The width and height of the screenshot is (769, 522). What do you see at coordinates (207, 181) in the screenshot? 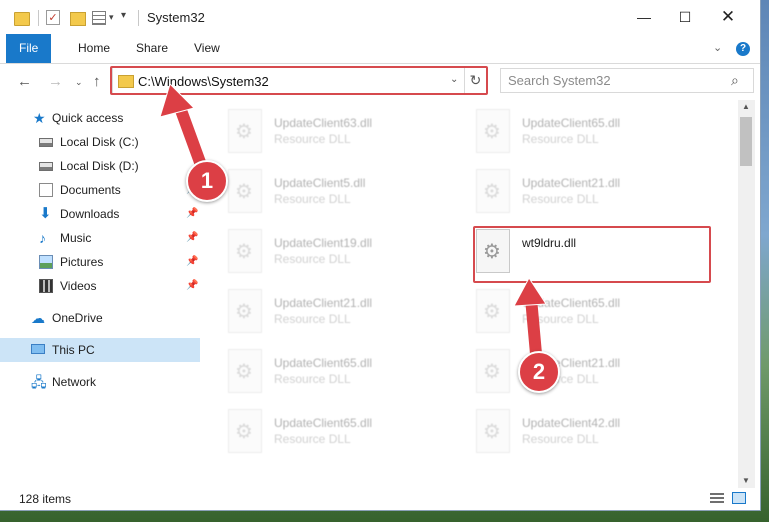
I see `step-1-badge: 1` at bounding box center [207, 181].